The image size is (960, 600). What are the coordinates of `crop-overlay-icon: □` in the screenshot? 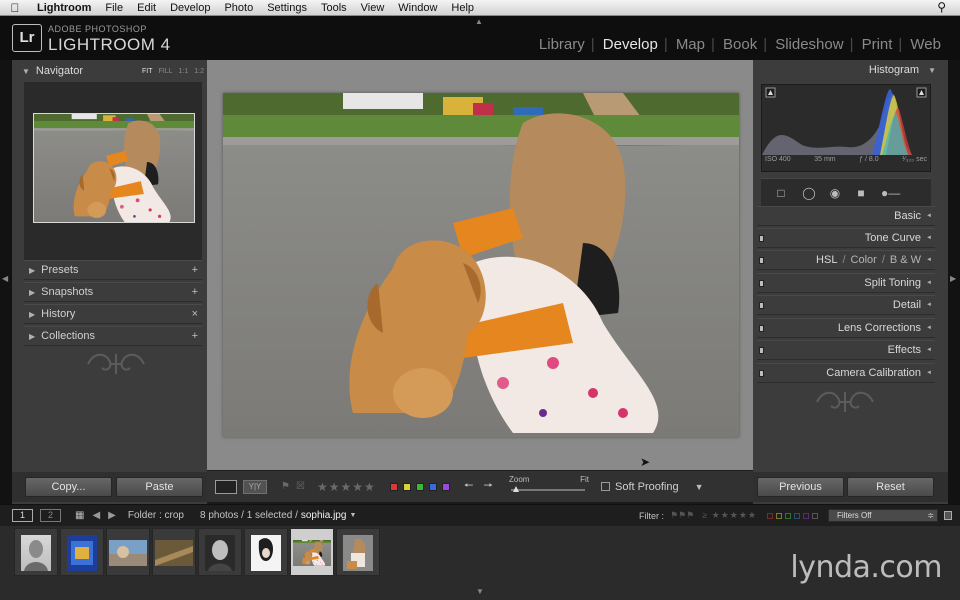 It's located at (781, 193).